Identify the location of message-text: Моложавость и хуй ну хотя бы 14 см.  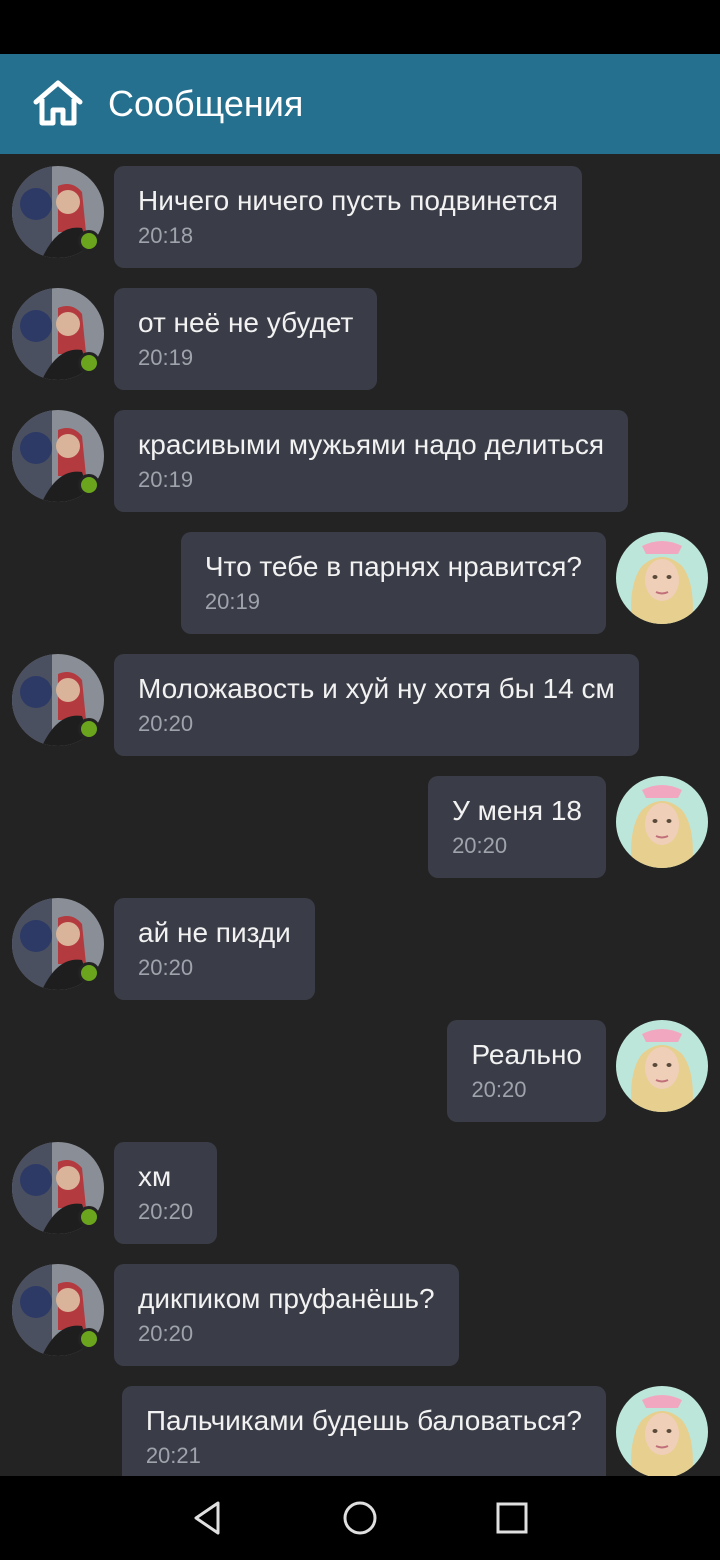
(376, 688).